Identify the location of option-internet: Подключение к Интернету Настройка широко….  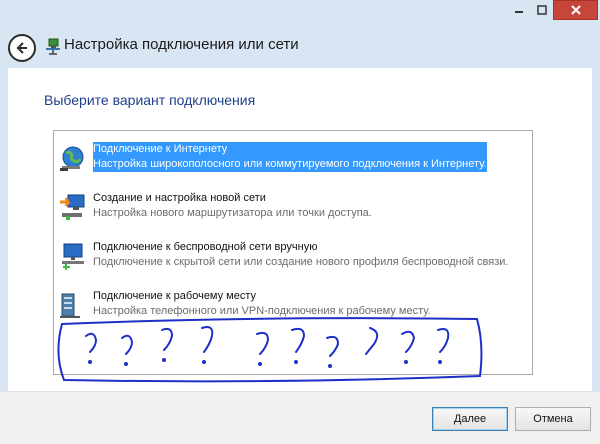
(289, 162).